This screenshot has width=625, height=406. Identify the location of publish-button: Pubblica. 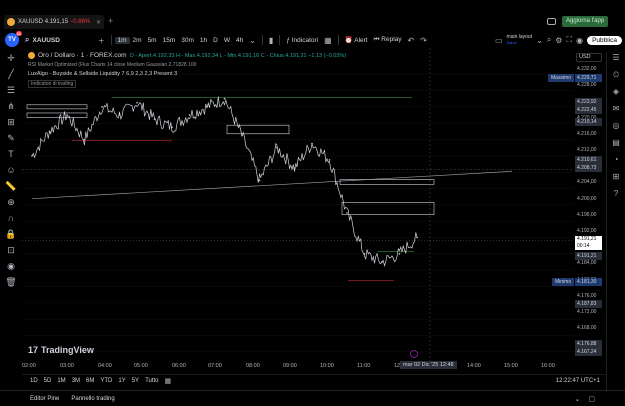
(604, 40).